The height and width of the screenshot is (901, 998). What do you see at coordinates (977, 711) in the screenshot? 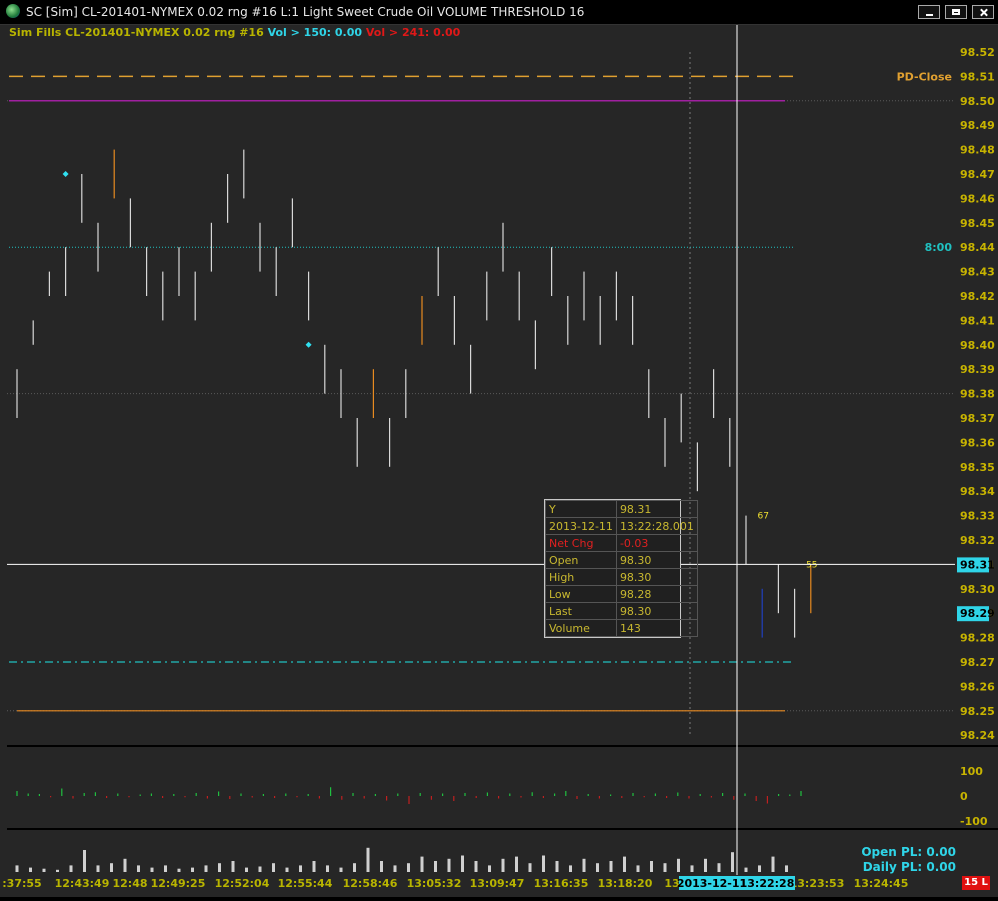
I see `y-axis-tick-label: 98.25` at bounding box center [977, 711].